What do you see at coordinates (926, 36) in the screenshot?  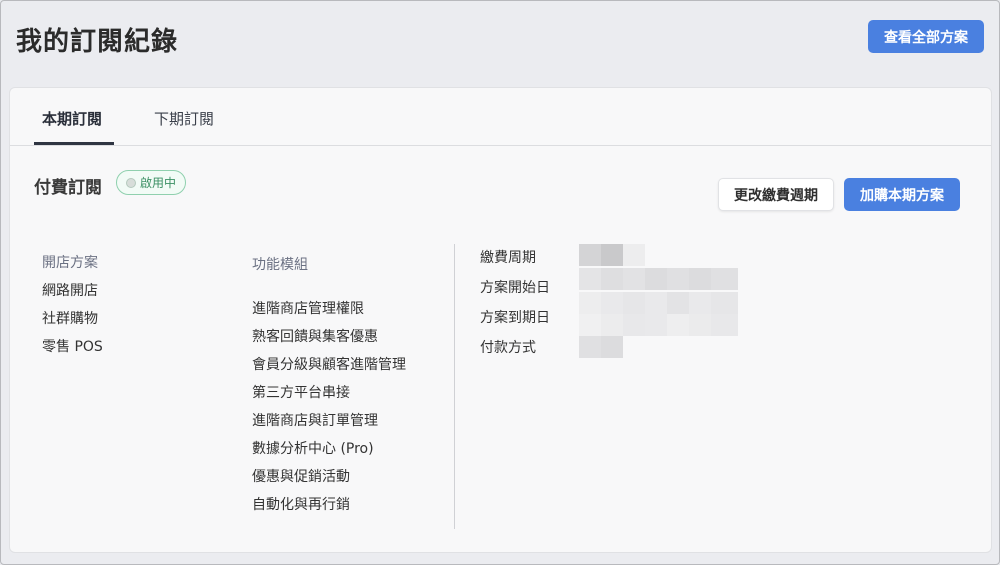 I see `view-all-plans-button: 查看全部方案` at bounding box center [926, 36].